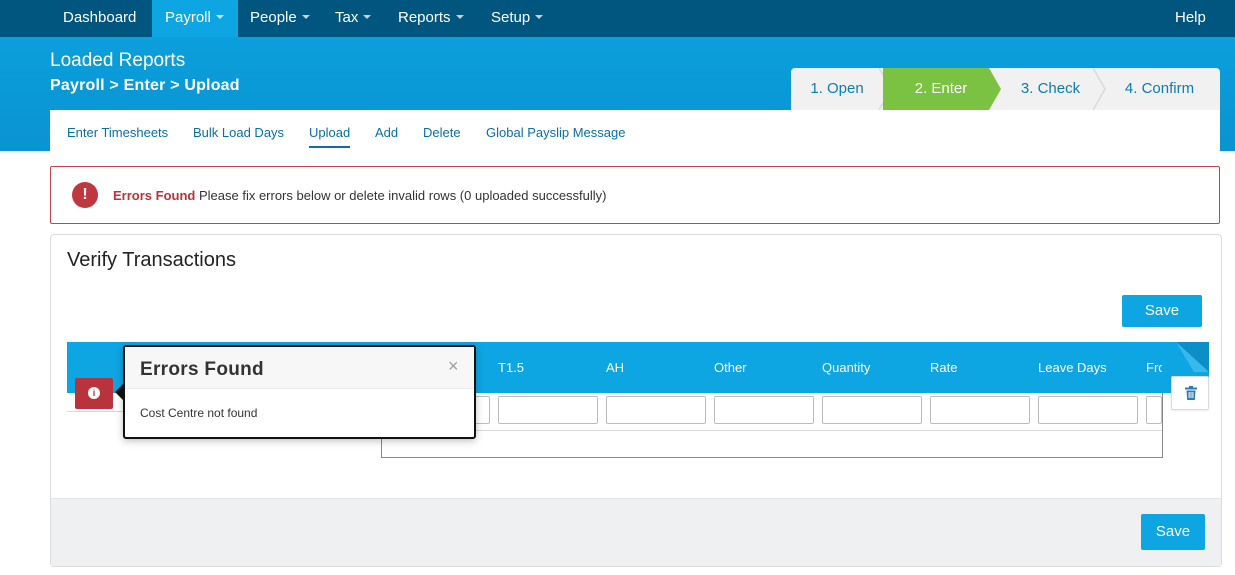 The width and height of the screenshot is (1235, 575). What do you see at coordinates (1154, 367) in the screenshot?
I see `col-header-from: Fro` at bounding box center [1154, 367].